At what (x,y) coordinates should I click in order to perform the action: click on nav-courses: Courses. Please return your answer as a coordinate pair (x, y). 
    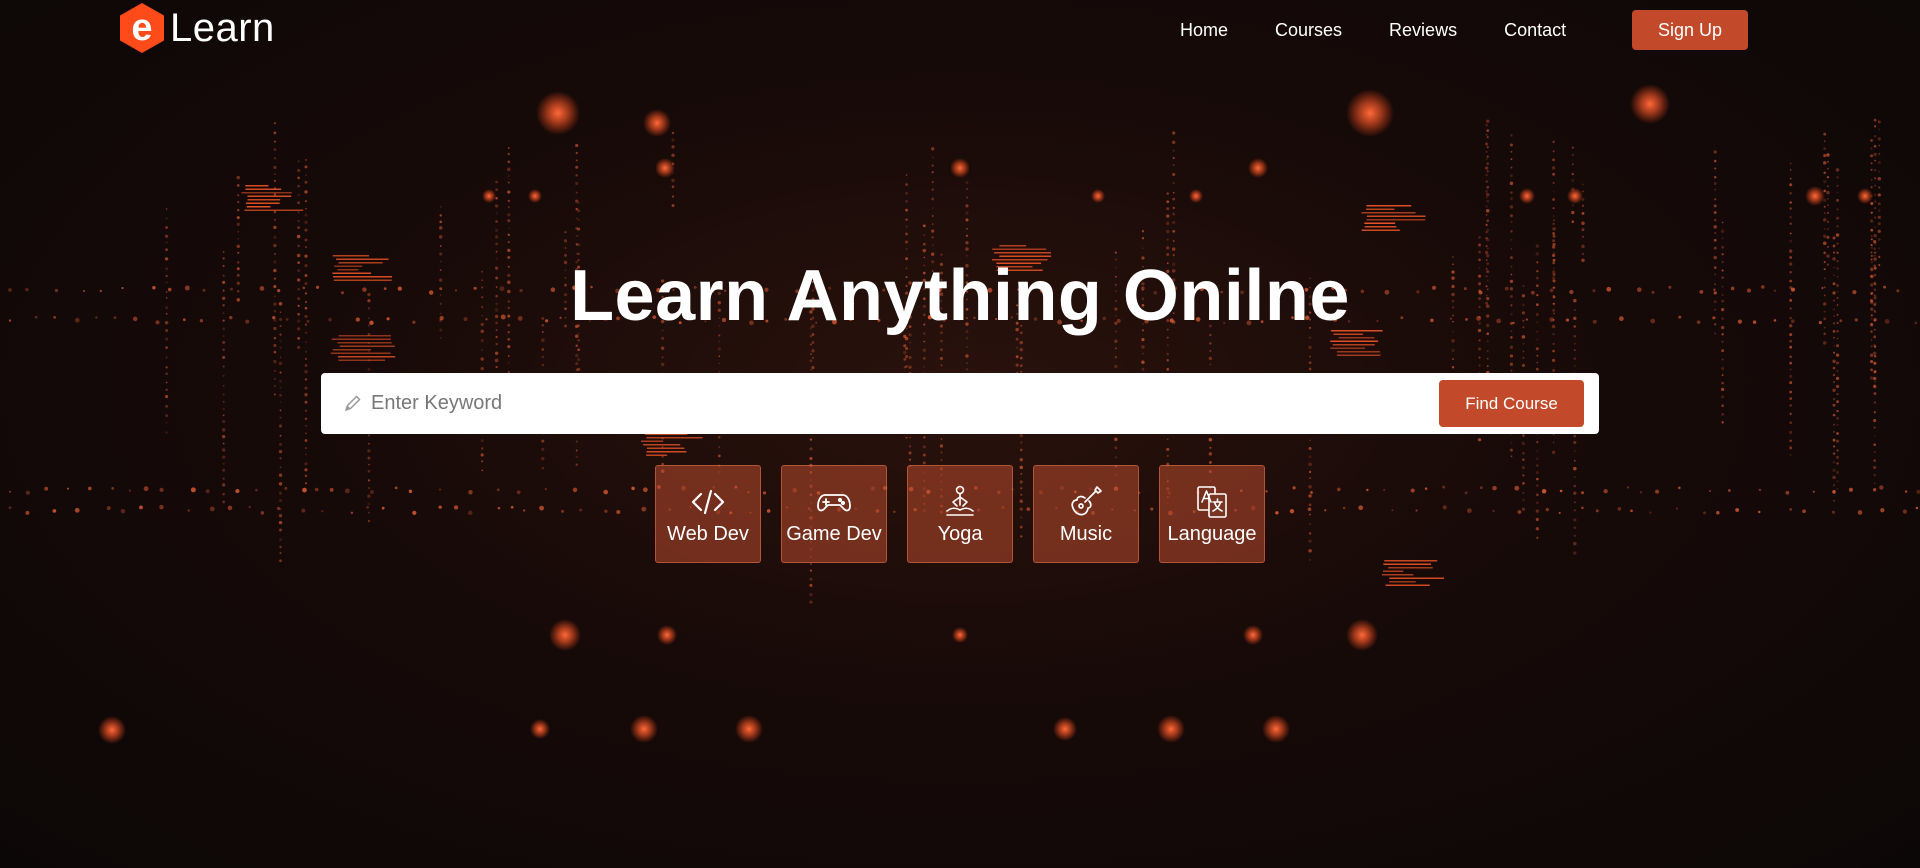
    Looking at the image, I should click on (1308, 30).